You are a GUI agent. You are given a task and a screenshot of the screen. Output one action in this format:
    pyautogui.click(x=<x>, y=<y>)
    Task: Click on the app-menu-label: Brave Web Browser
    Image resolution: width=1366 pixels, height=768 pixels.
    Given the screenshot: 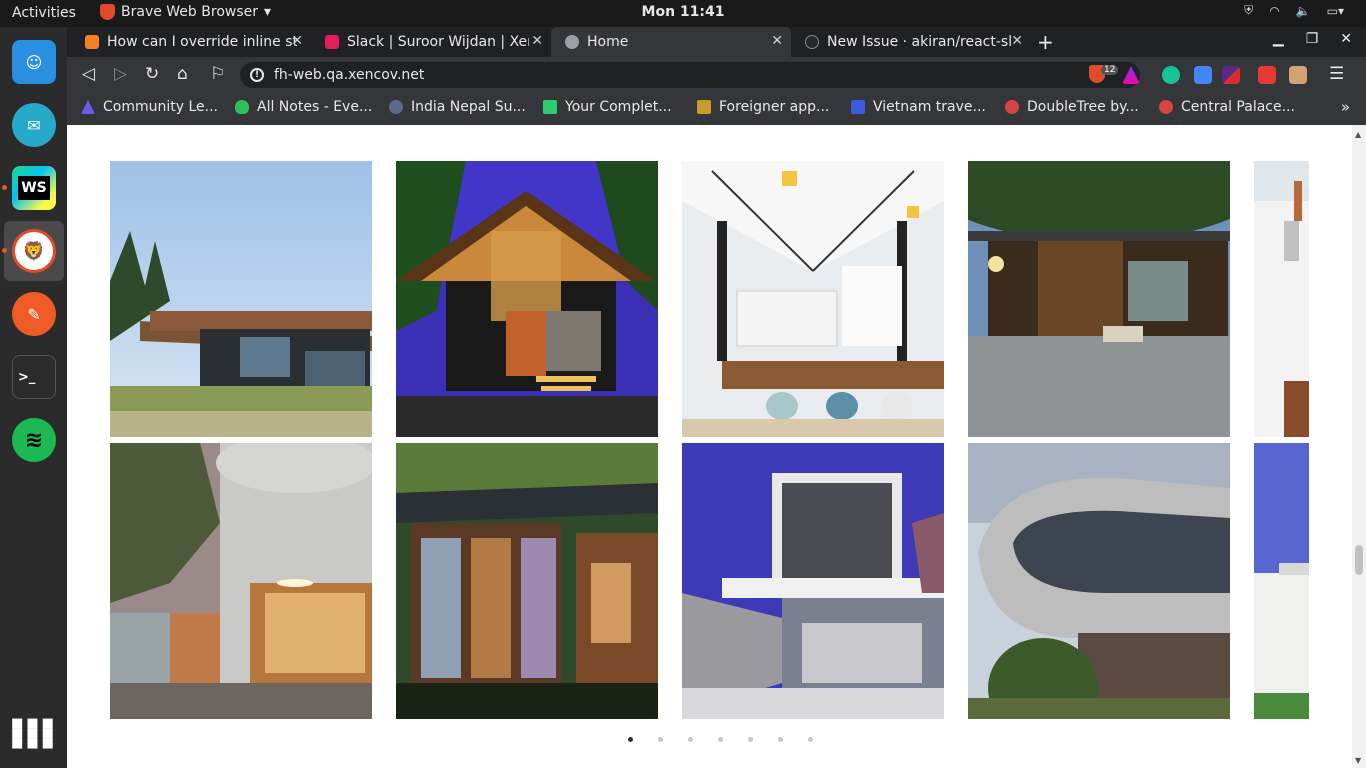 What is the action you would take?
    pyautogui.click(x=189, y=12)
    